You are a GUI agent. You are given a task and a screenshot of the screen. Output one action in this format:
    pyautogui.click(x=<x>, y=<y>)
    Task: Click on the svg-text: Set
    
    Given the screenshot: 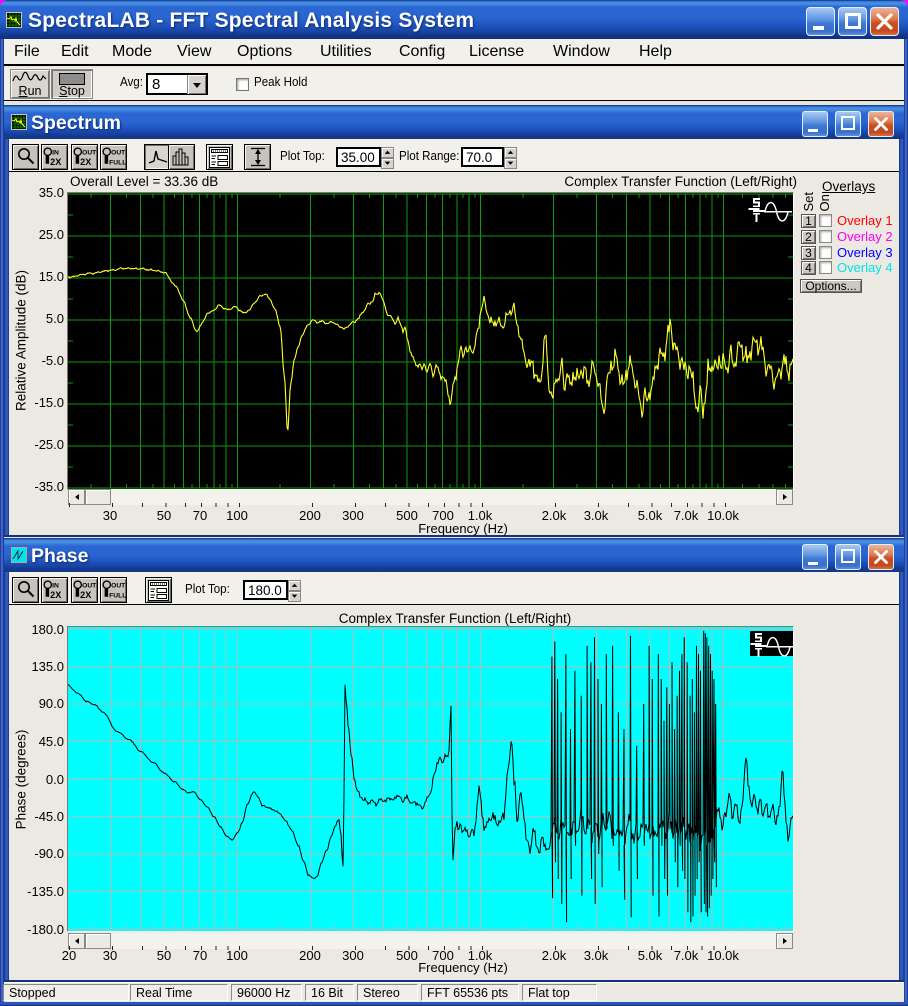 What is the action you would take?
    pyautogui.click(x=808, y=202)
    